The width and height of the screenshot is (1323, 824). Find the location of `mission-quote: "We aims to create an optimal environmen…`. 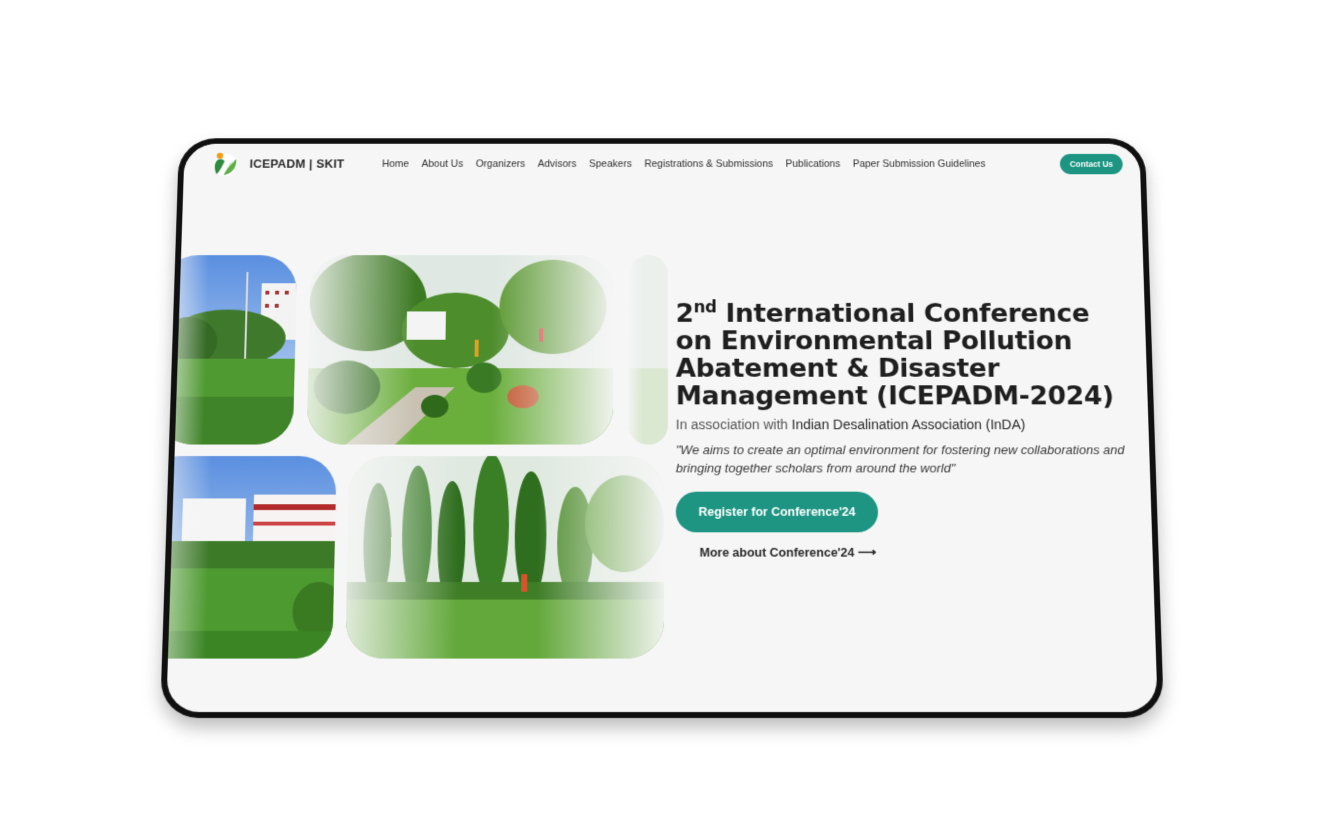

mission-quote: "We aims to create an optimal environmen… is located at coordinates (900, 459).